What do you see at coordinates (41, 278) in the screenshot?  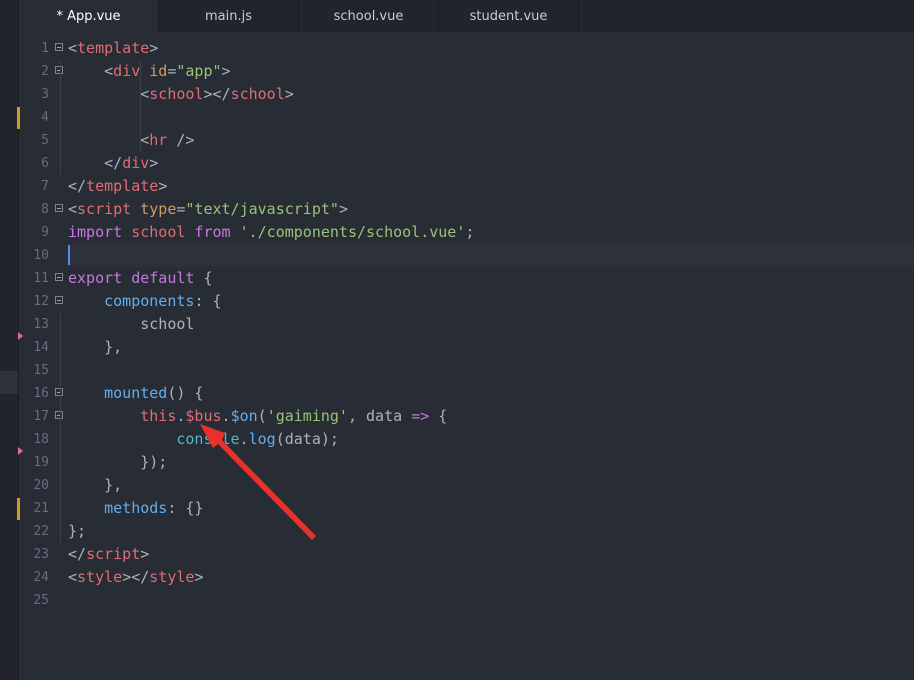 I see `line-number: 11` at bounding box center [41, 278].